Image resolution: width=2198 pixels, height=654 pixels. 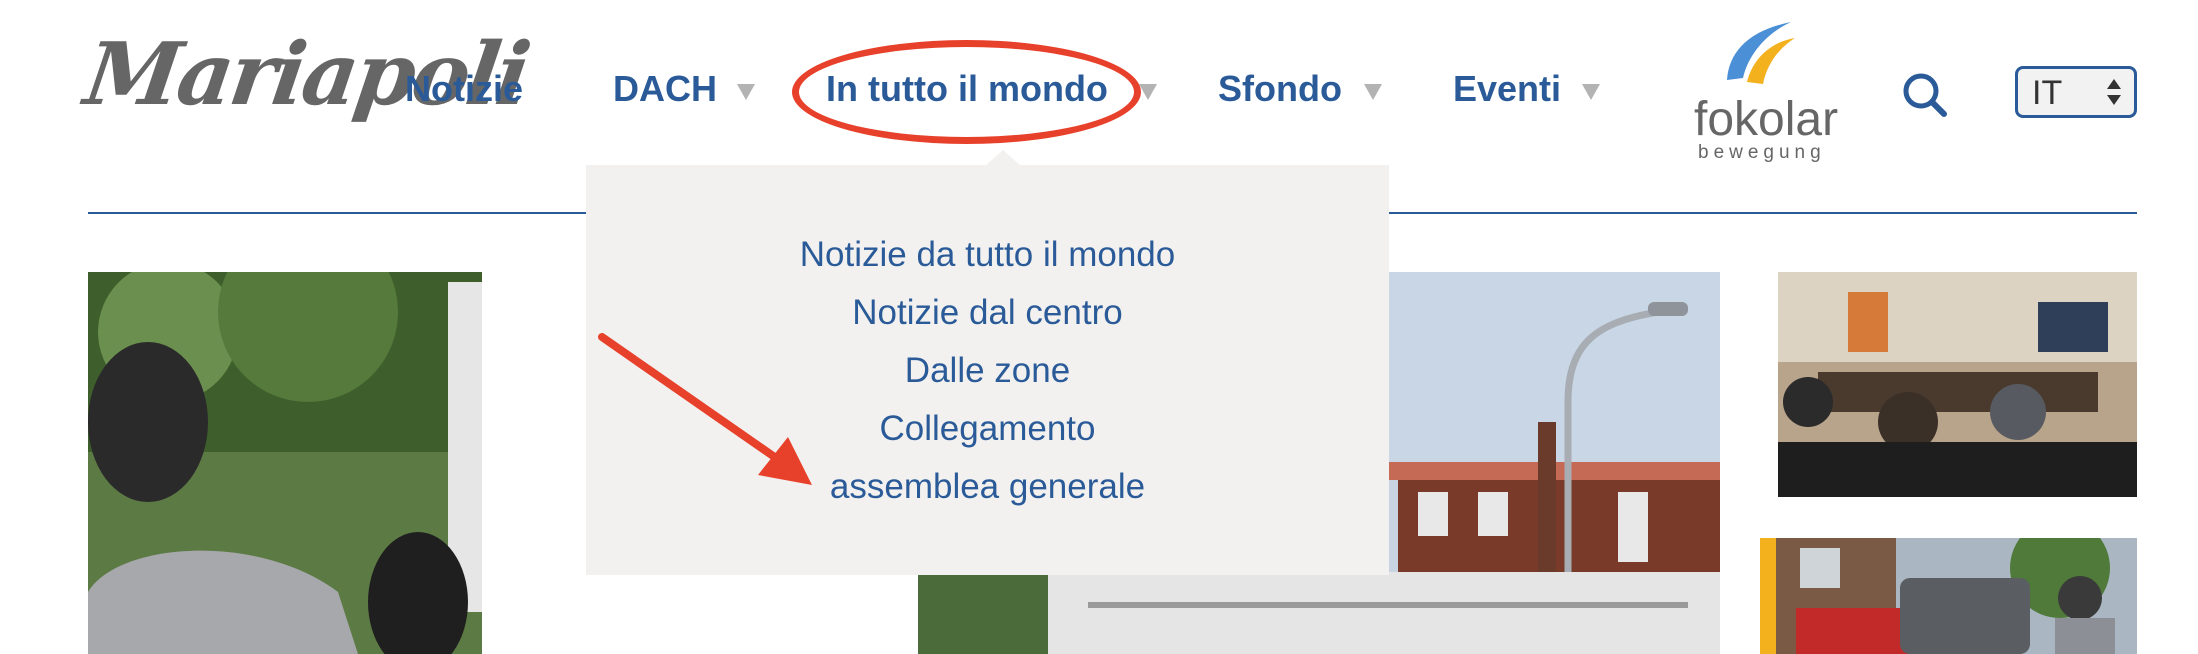 I want to click on news-photo-meeting, so click(x=1957, y=384).